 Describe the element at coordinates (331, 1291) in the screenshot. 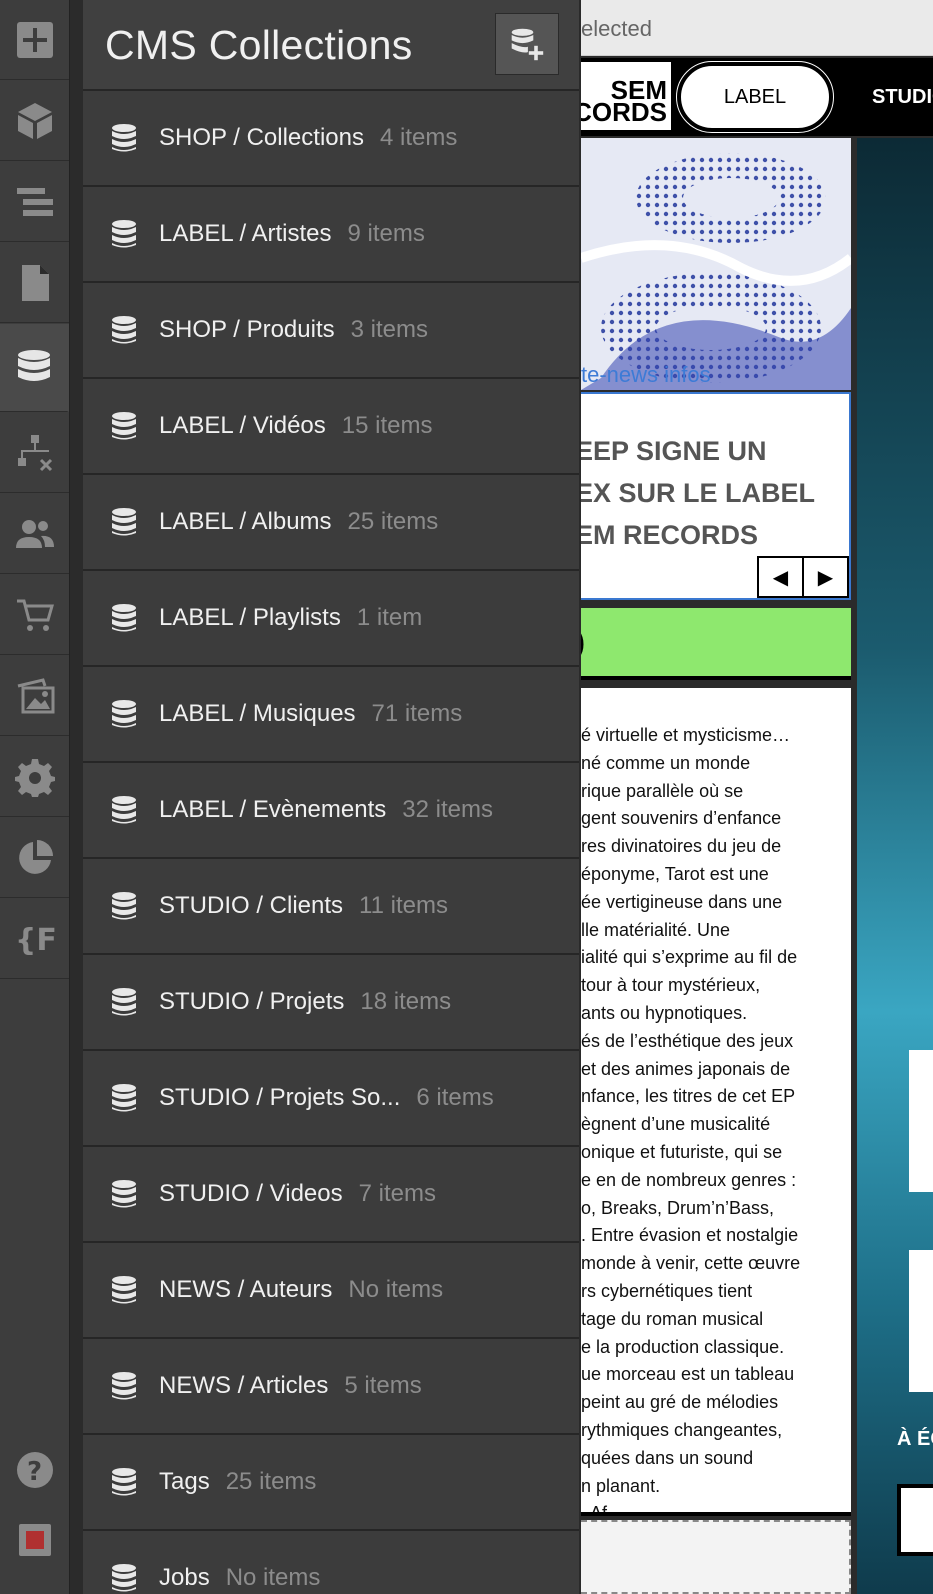

I see `collection-item: NEWS / Auteurs No items` at that location.